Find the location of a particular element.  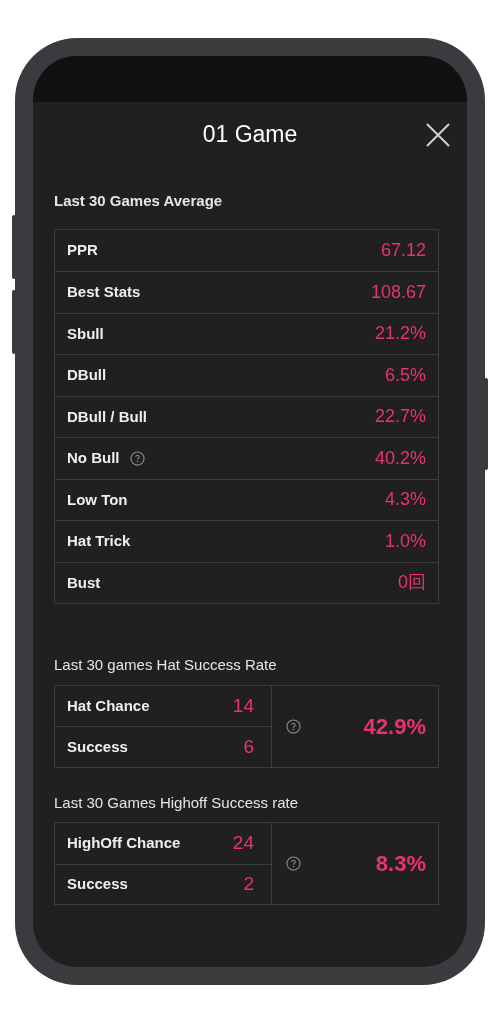

stat-label: HighOff Chance is located at coordinates (124, 843).